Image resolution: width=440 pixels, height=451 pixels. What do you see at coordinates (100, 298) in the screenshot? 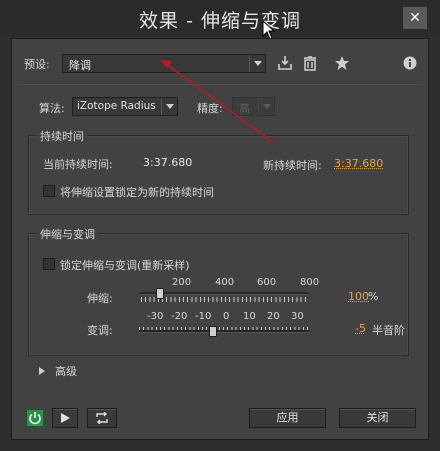
I see `stretch-label: 伸缩:` at bounding box center [100, 298].